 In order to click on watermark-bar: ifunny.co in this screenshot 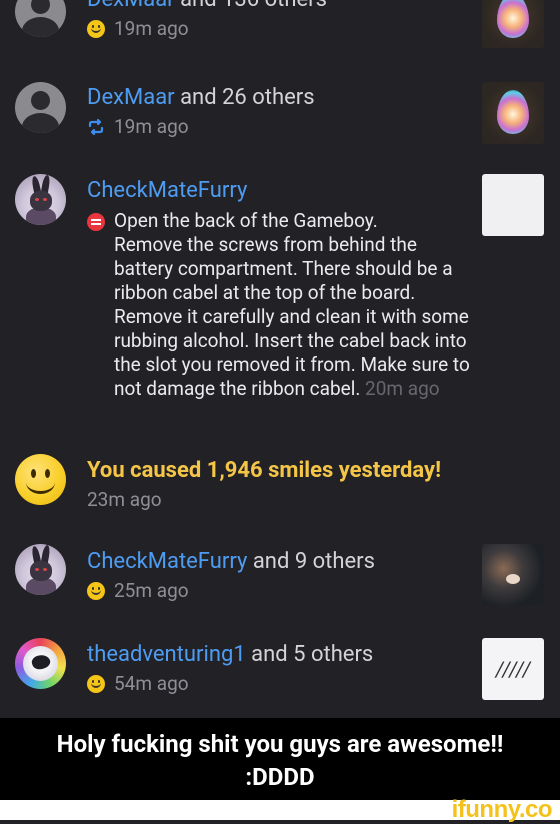, I will do `click(280, 809)`.